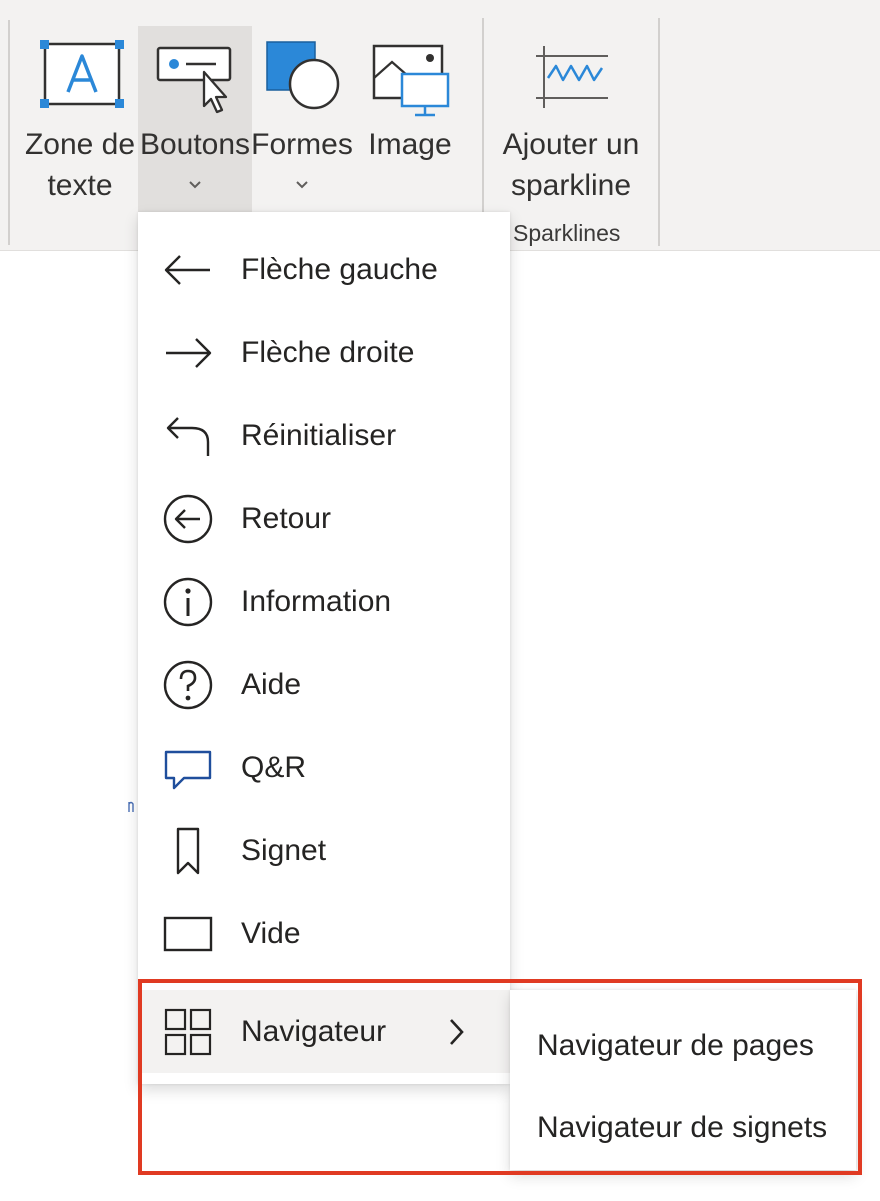 Image resolution: width=880 pixels, height=1201 pixels. What do you see at coordinates (302, 119) in the screenshot?
I see `shapes-button: Formes` at bounding box center [302, 119].